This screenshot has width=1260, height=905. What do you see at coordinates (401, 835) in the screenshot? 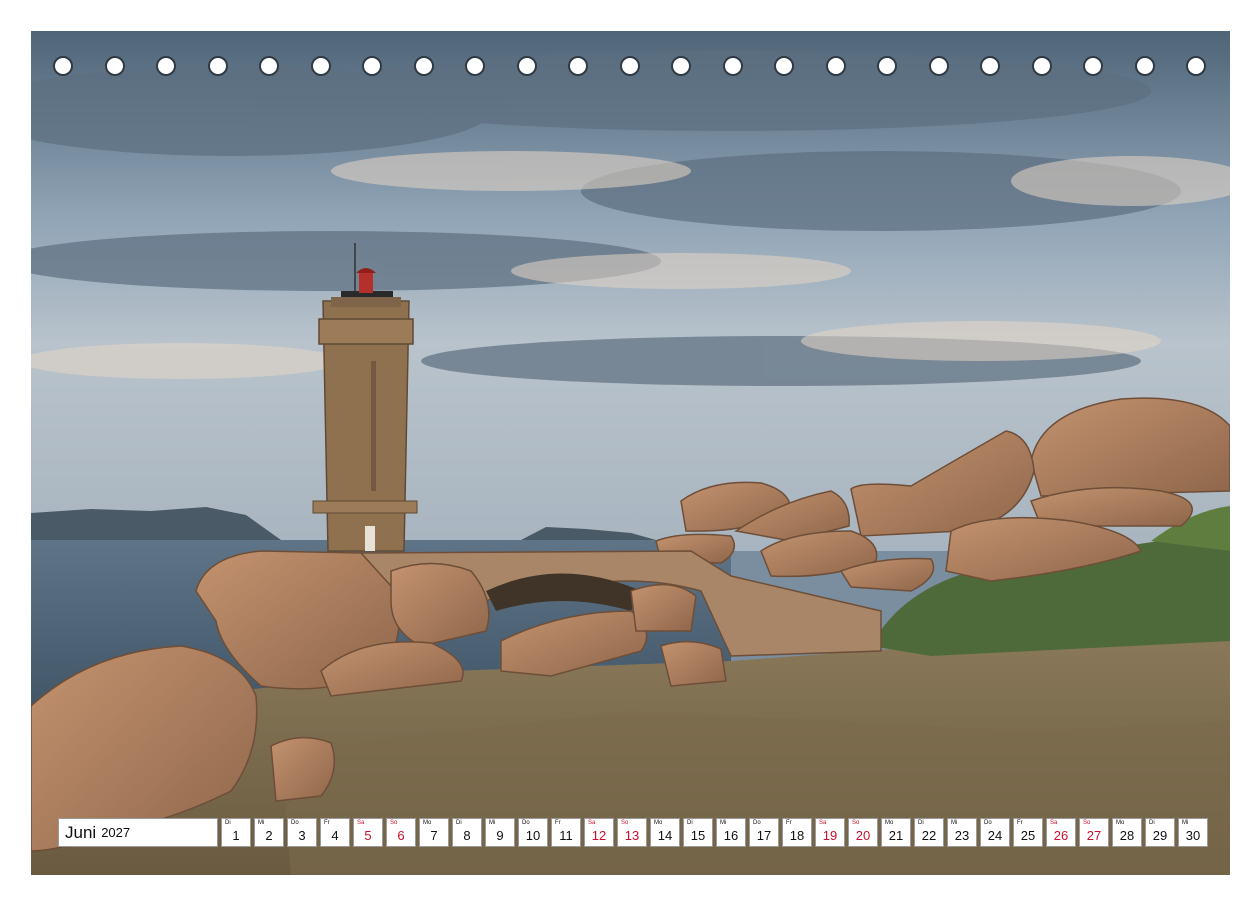
I see `day-number: 6` at bounding box center [401, 835].